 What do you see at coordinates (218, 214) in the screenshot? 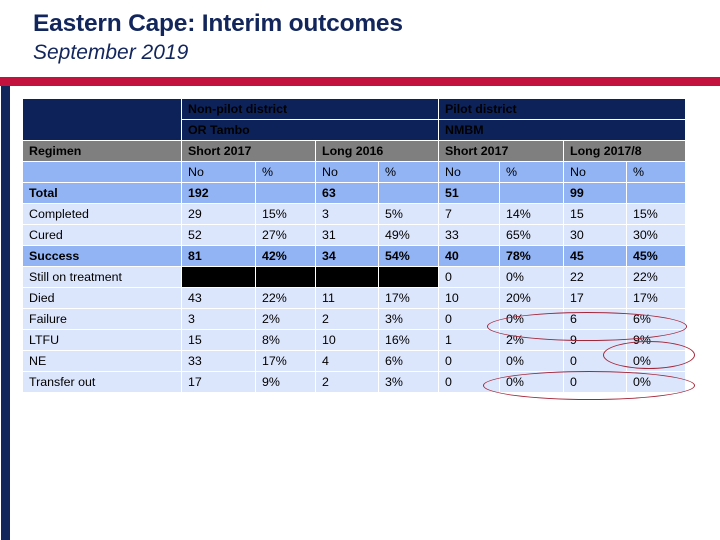
I see `table-cell: 29` at bounding box center [218, 214].